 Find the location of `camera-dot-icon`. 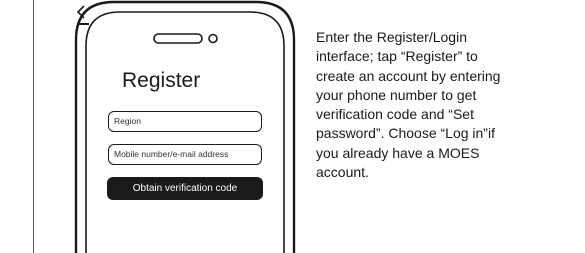

camera-dot-icon is located at coordinates (213, 38).